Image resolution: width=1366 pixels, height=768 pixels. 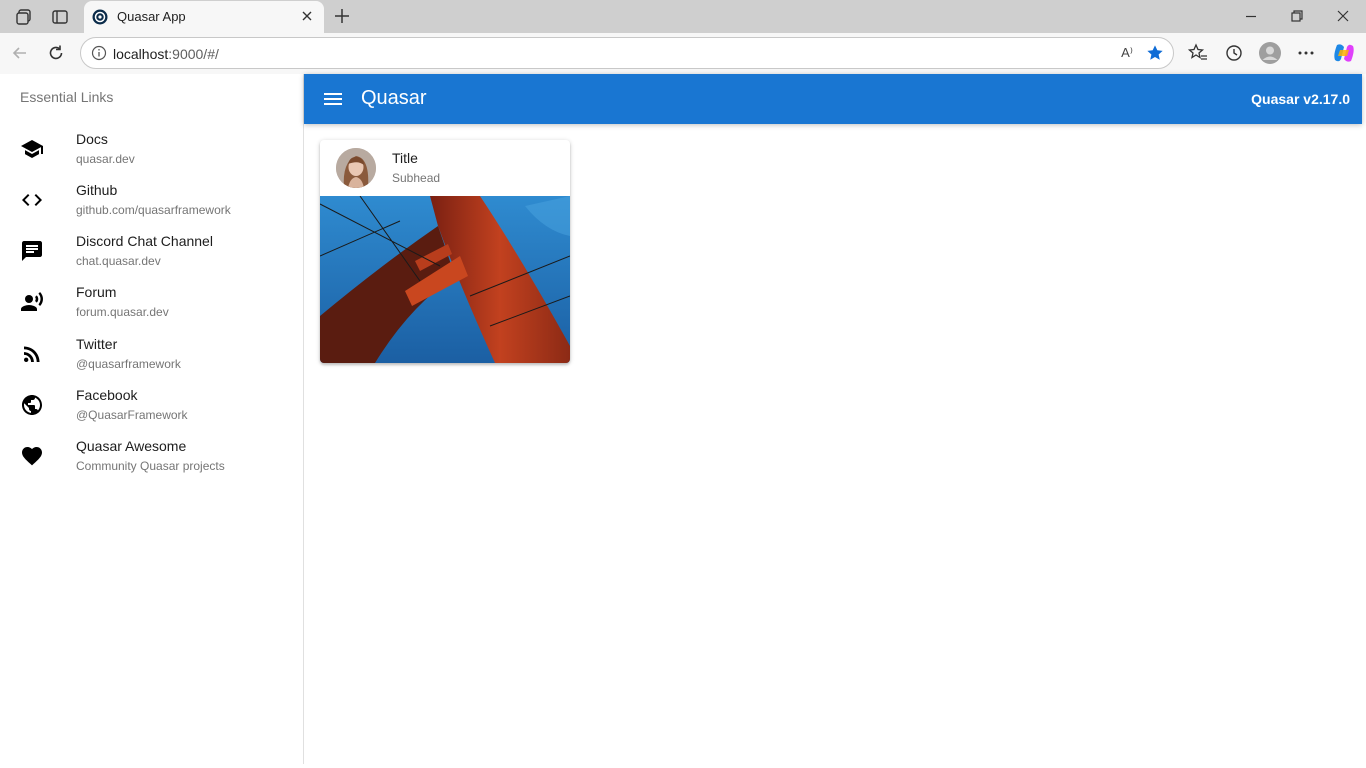 What do you see at coordinates (153, 199) in the screenshot?
I see `link-github: Github github.com/quasarframework` at bounding box center [153, 199].